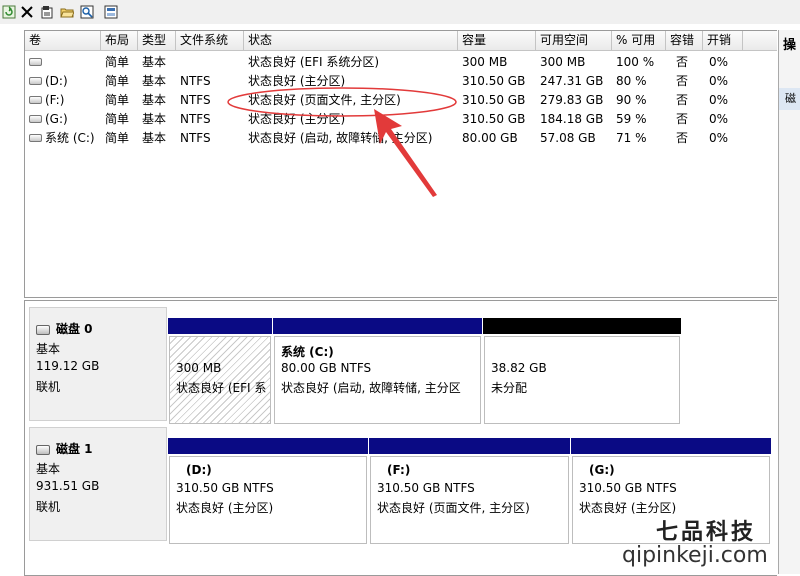 This screenshot has width=800, height=576. I want to click on col-type: 类型, so click(157, 40).